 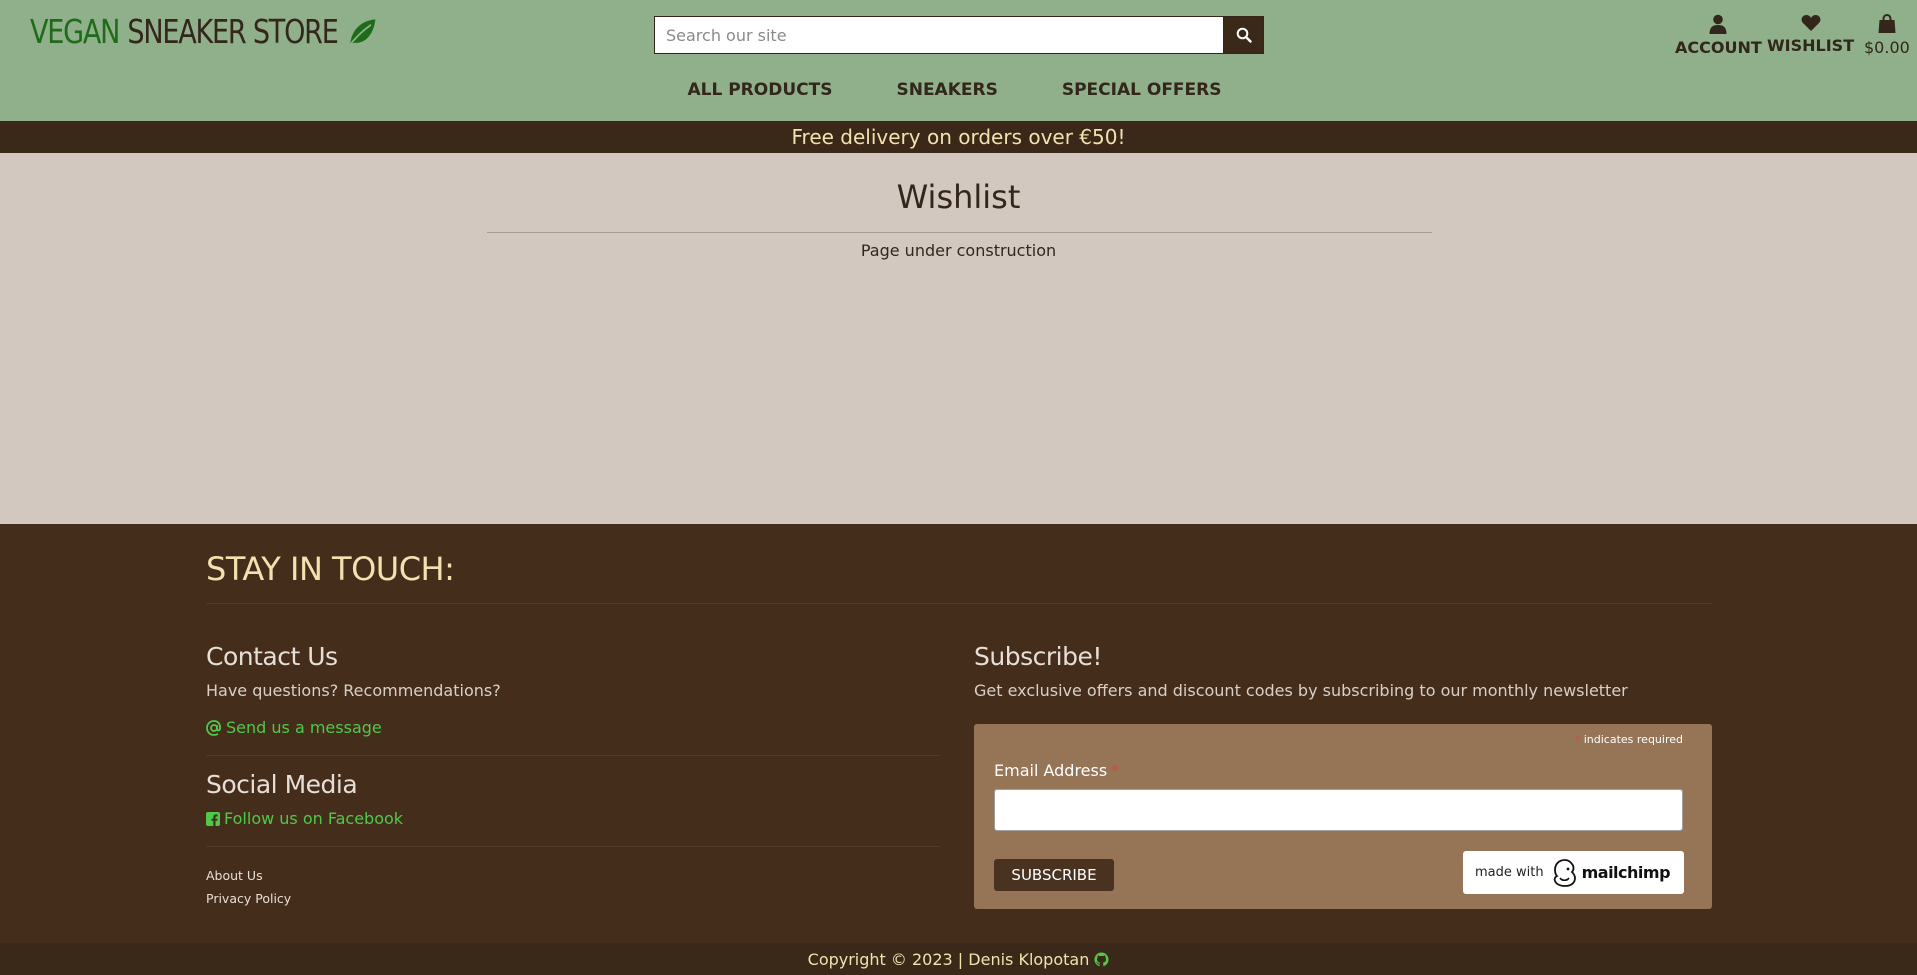 I want to click on main-nav: ALL PRODUCTS SNEAKERS SPECIAL OFFERS, so click(x=958, y=90).